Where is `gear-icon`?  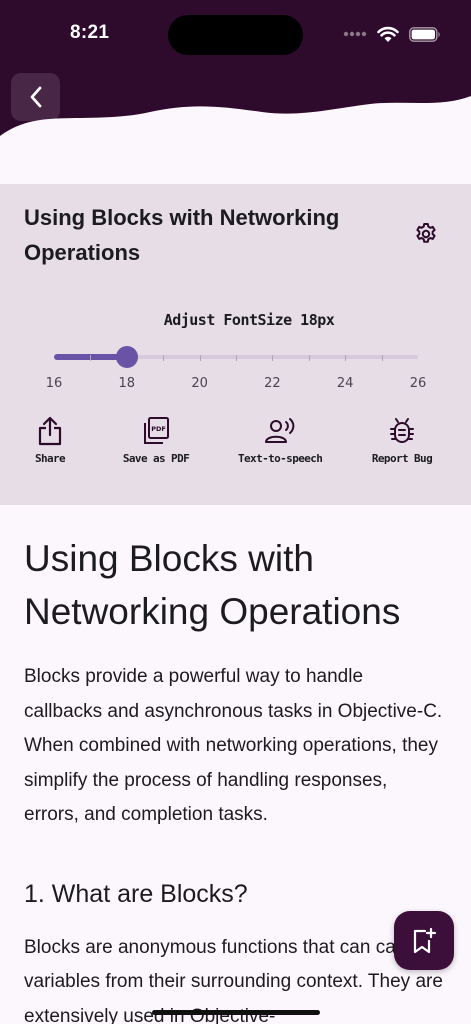 gear-icon is located at coordinates (426, 233).